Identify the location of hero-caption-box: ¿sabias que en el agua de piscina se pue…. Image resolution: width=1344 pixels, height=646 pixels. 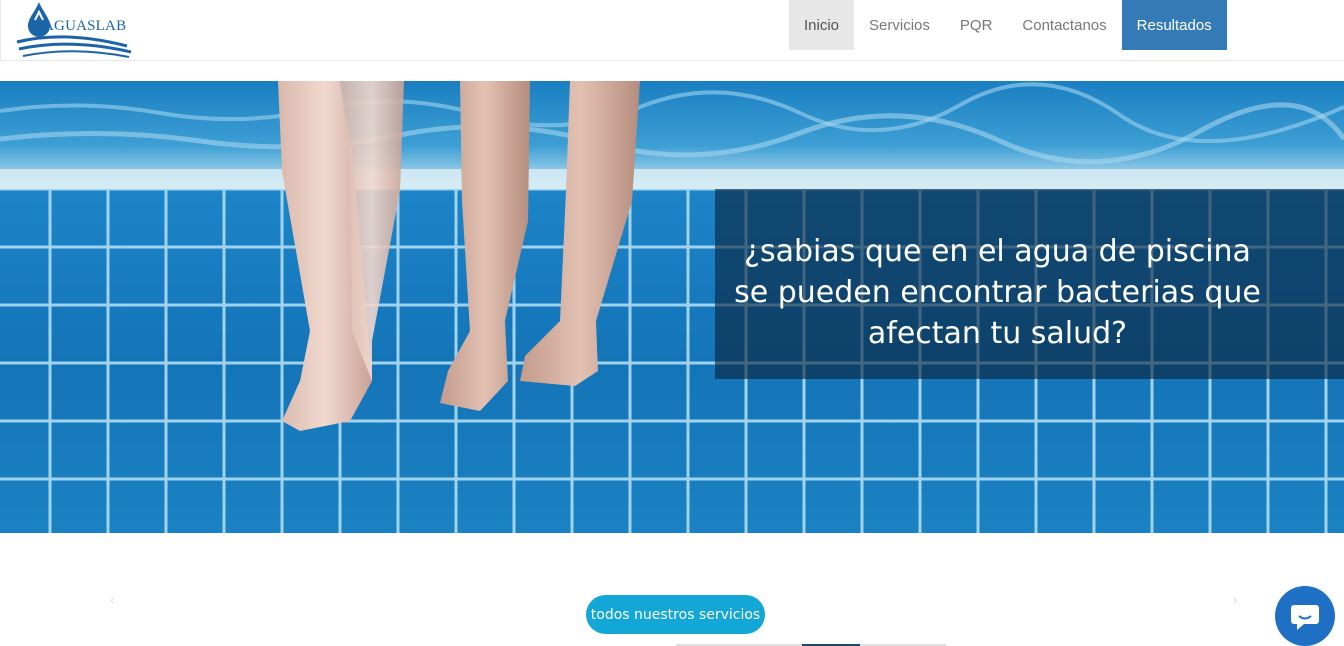
(1029, 284).